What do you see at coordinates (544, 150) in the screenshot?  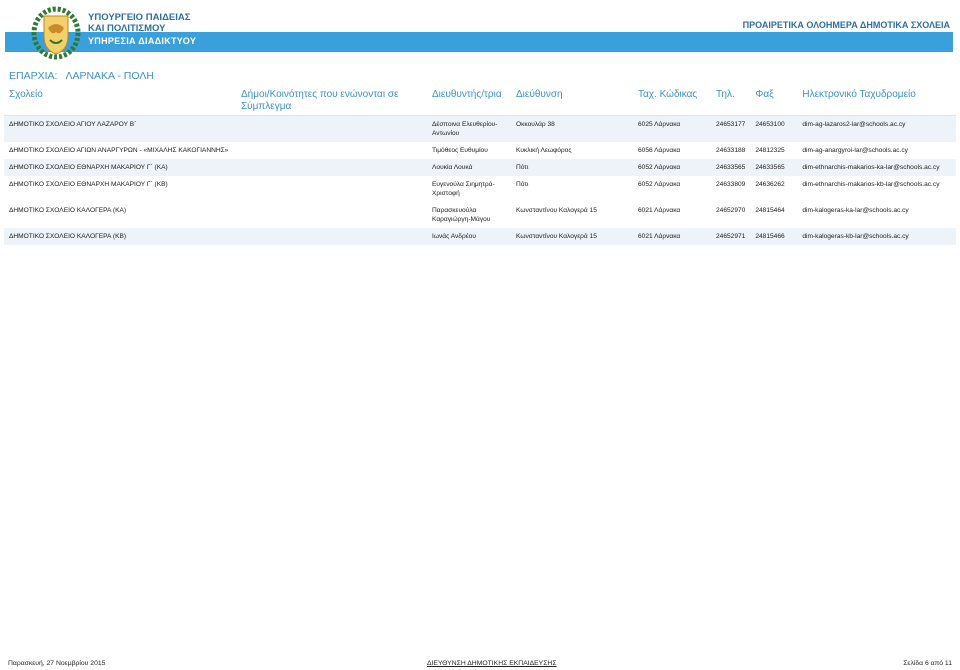 I see `address: Κυκλική Λεωφόρος` at bounding box center [544, 150].